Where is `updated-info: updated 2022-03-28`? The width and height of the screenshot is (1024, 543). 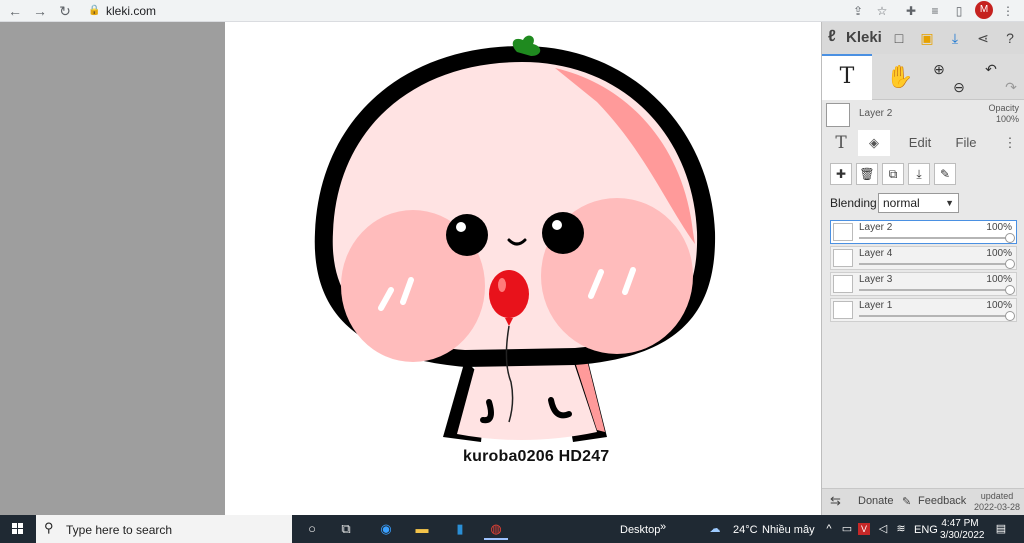
updated-info: updated 2022-03-28 is located at coordinates (997, 502).